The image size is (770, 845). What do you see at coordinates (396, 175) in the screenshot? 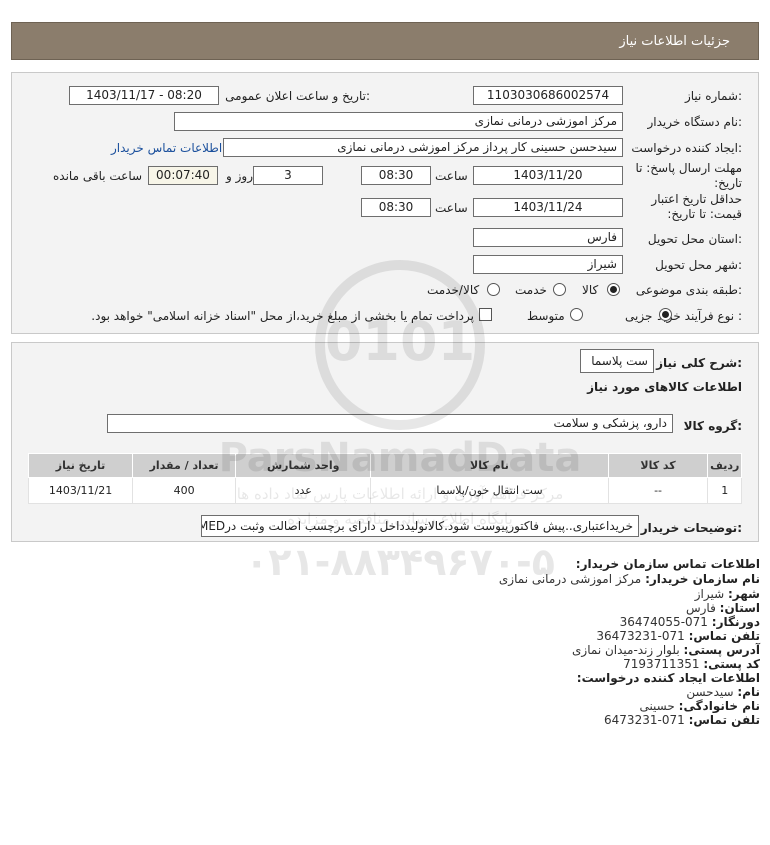
I see `reply-time-field: 08:30` at bounding box center [396, 175].